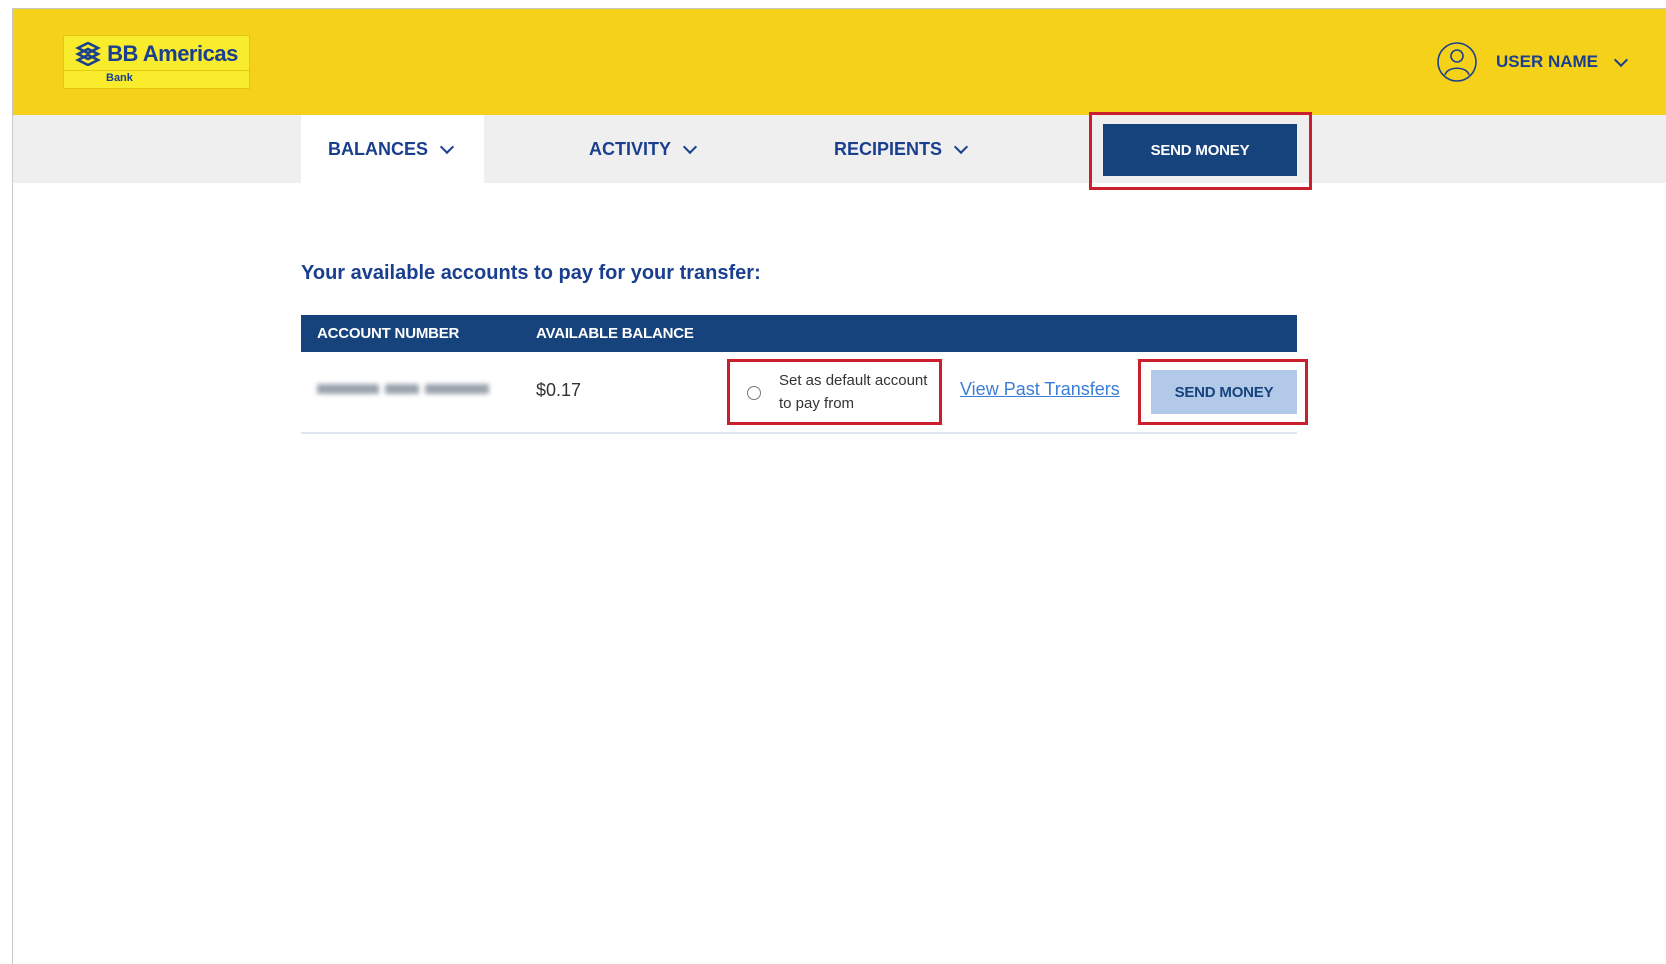 This screenshot has height=964, width=1666. I want to click on brand-sub: Bank, so click(119, 78).